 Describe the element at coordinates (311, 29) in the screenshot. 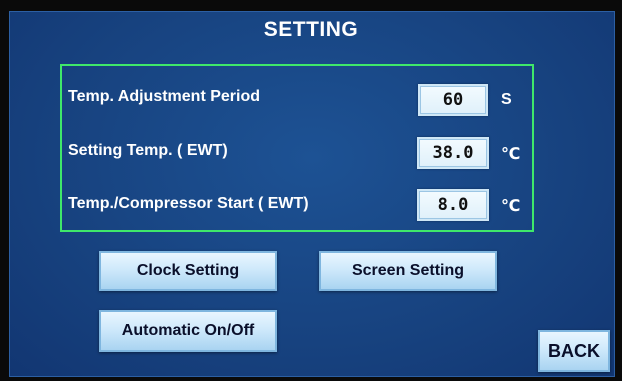

I see `page-title: SETTING` at that location.